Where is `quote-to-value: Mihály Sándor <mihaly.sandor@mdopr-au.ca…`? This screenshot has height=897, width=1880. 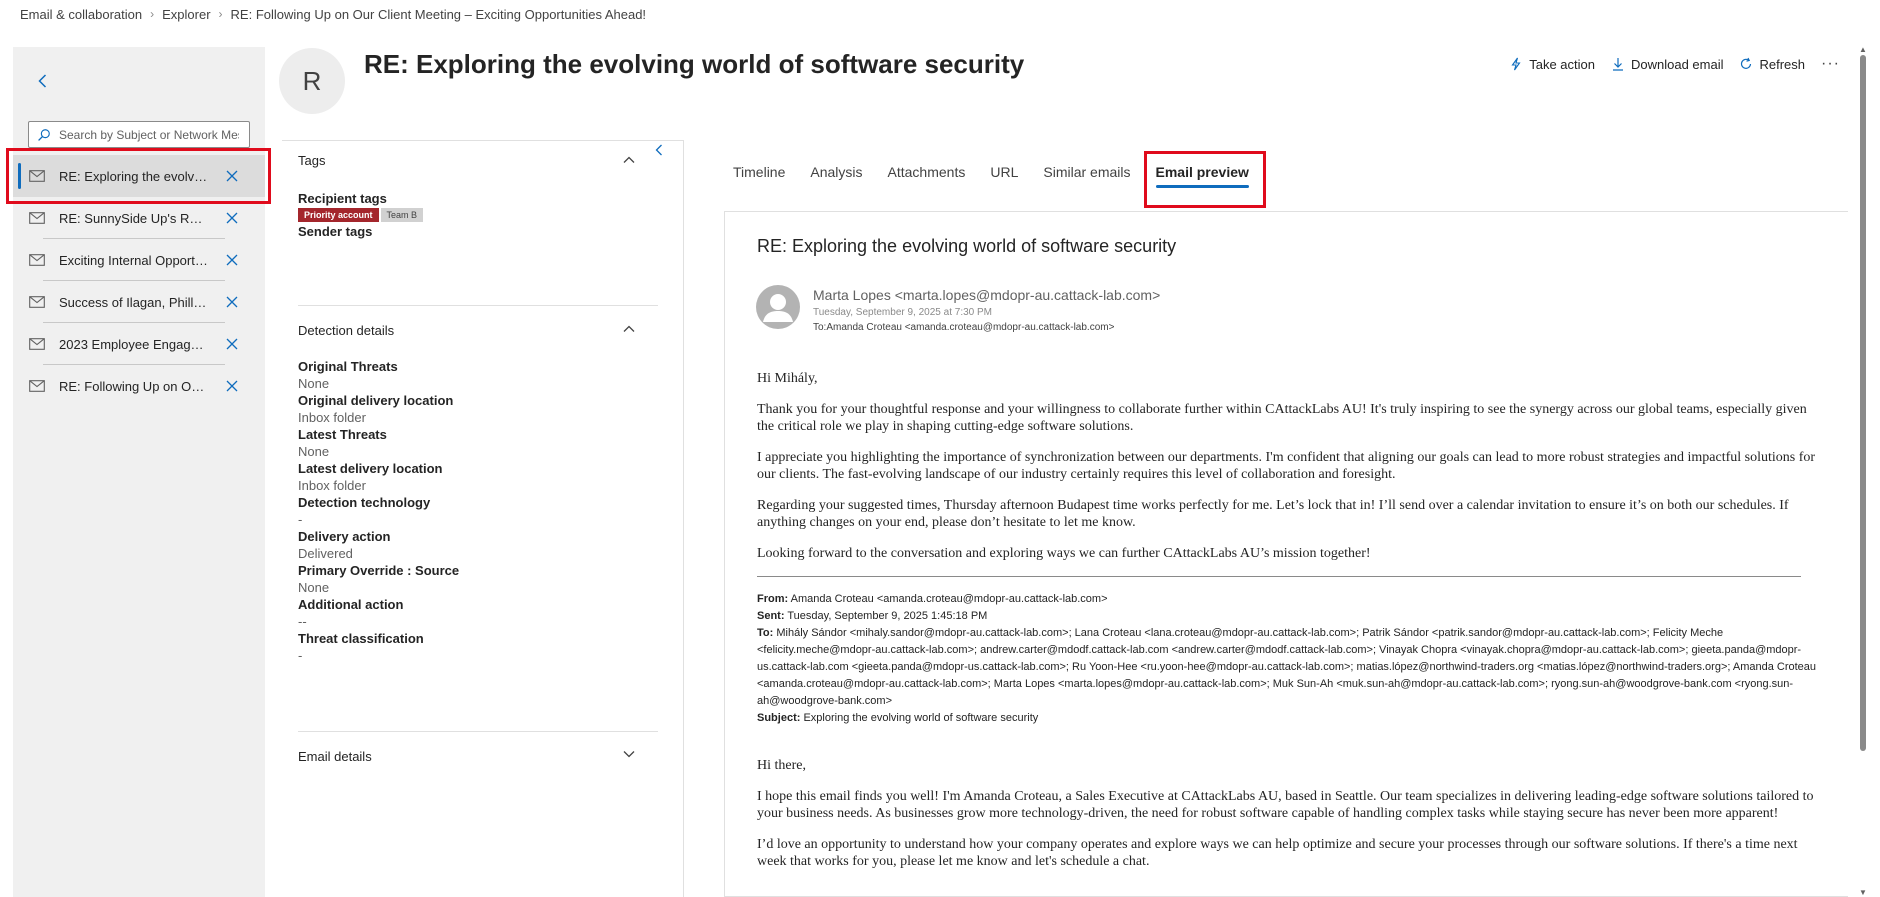 quote-to-value: Mihály Sándor <mihaly.sandor@mdopr-au.ca… is located at coordinates (1287, 667).